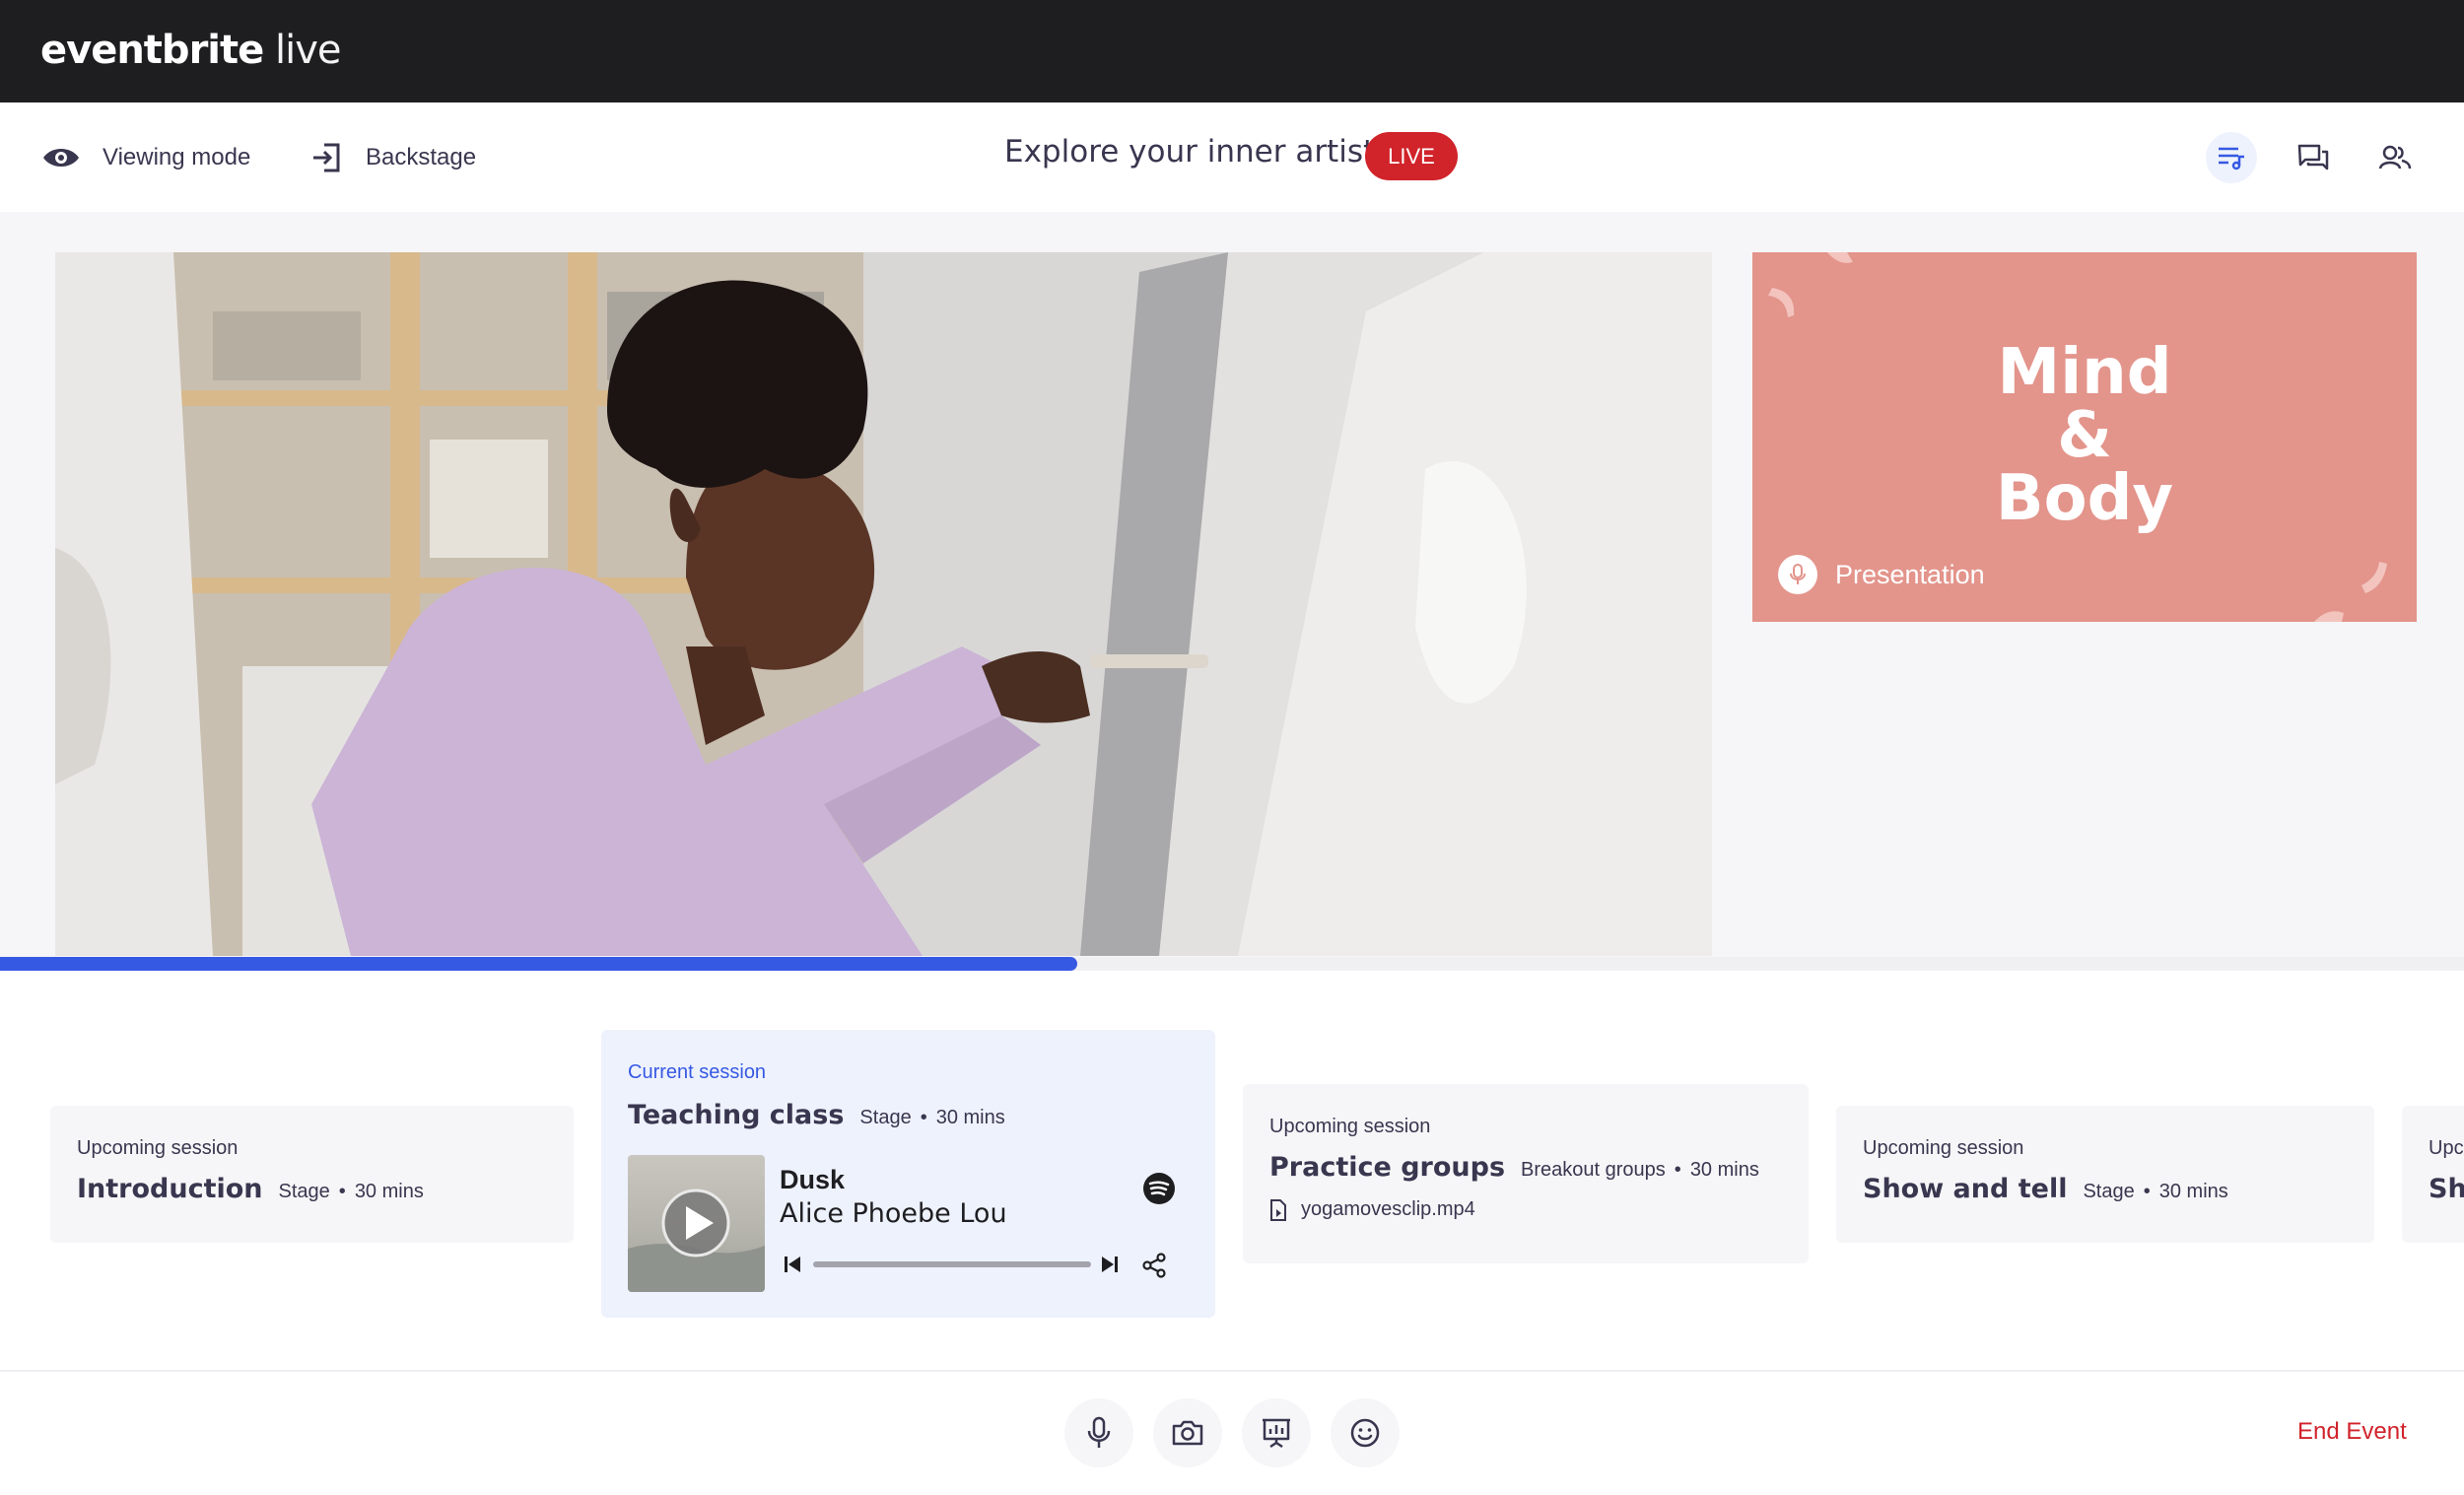  I want to click on presentation-slide: Mind & Body Presentation, so click(2084, 437).